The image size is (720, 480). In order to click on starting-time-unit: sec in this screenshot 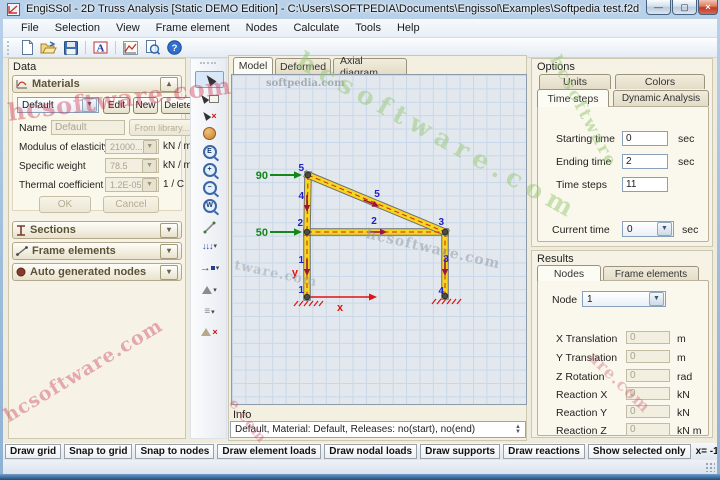, I will do `click(686, 139)`.